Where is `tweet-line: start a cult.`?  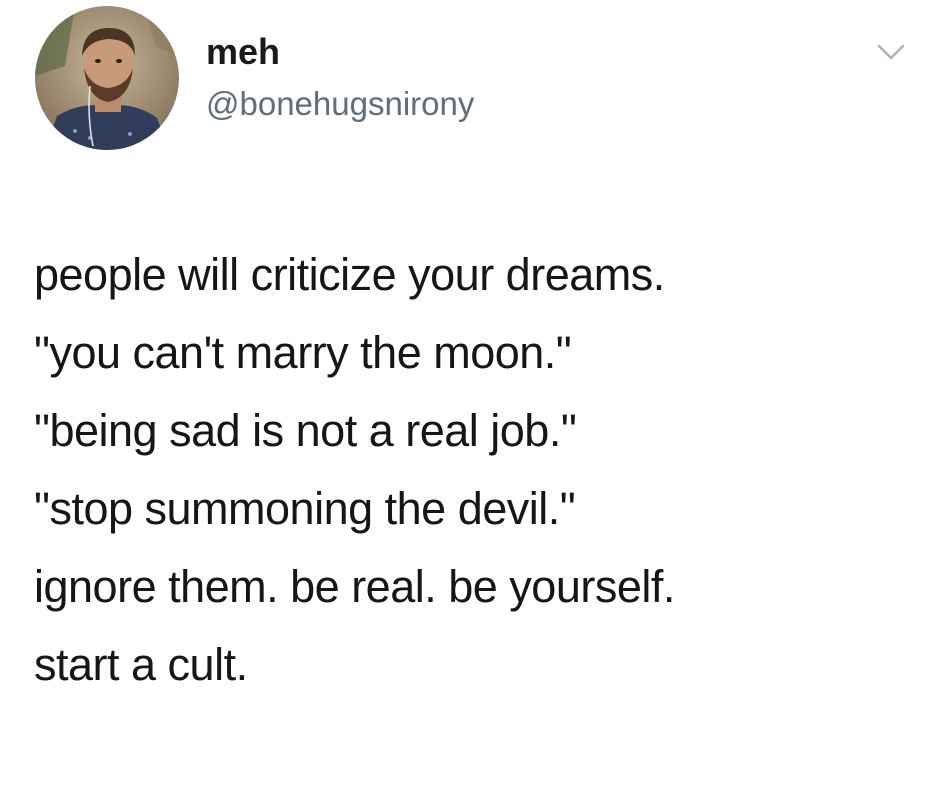
tweet-line: start a cult. is located at coordinates (141, 664).